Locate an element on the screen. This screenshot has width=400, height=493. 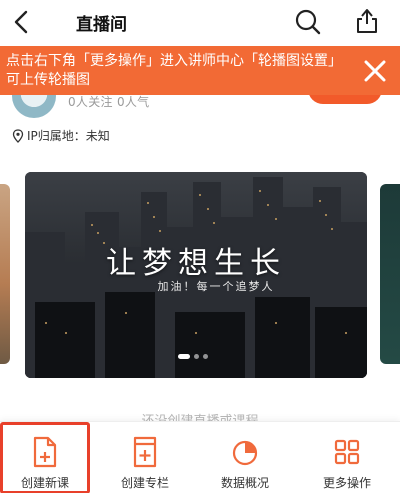
more-actions-button: 更多操作 is located at coordinates (347, 457).